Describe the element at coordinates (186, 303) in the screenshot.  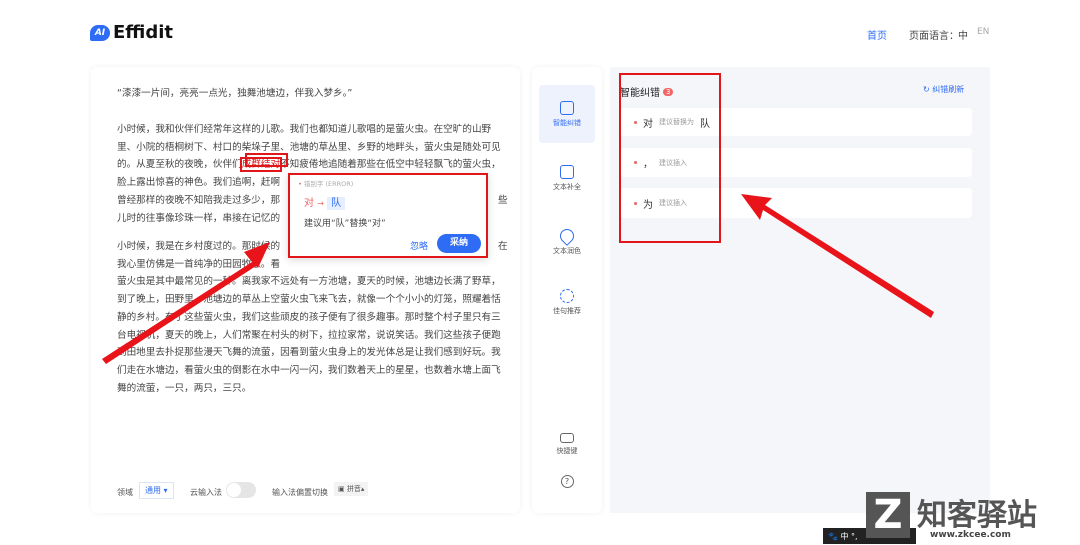
I see `arrow-left` at that location.